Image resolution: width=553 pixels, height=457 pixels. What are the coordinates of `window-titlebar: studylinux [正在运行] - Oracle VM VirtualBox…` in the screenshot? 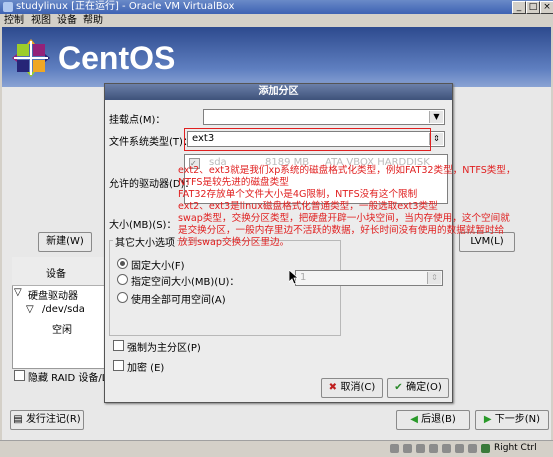 It's located at (276, 7).